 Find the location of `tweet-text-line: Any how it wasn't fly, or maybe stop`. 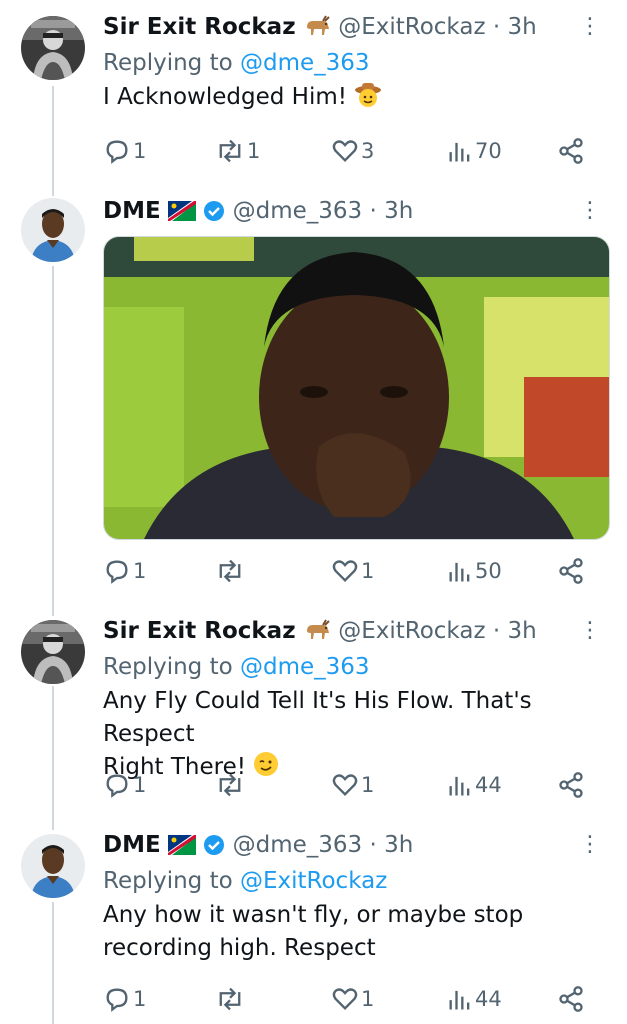

tweet-text-line: Any how it wasn't fly, or maybe stop is located at coordinates (313, 915).